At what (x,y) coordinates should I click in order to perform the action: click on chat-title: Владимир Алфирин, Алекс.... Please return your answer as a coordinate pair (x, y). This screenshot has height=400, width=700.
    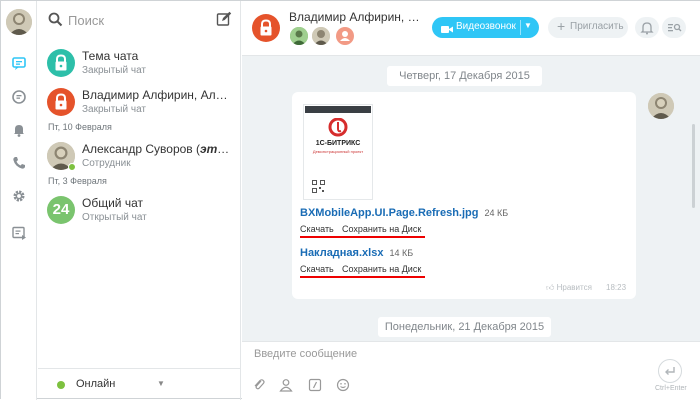
    Looking at the image, I should click on (157, 95).